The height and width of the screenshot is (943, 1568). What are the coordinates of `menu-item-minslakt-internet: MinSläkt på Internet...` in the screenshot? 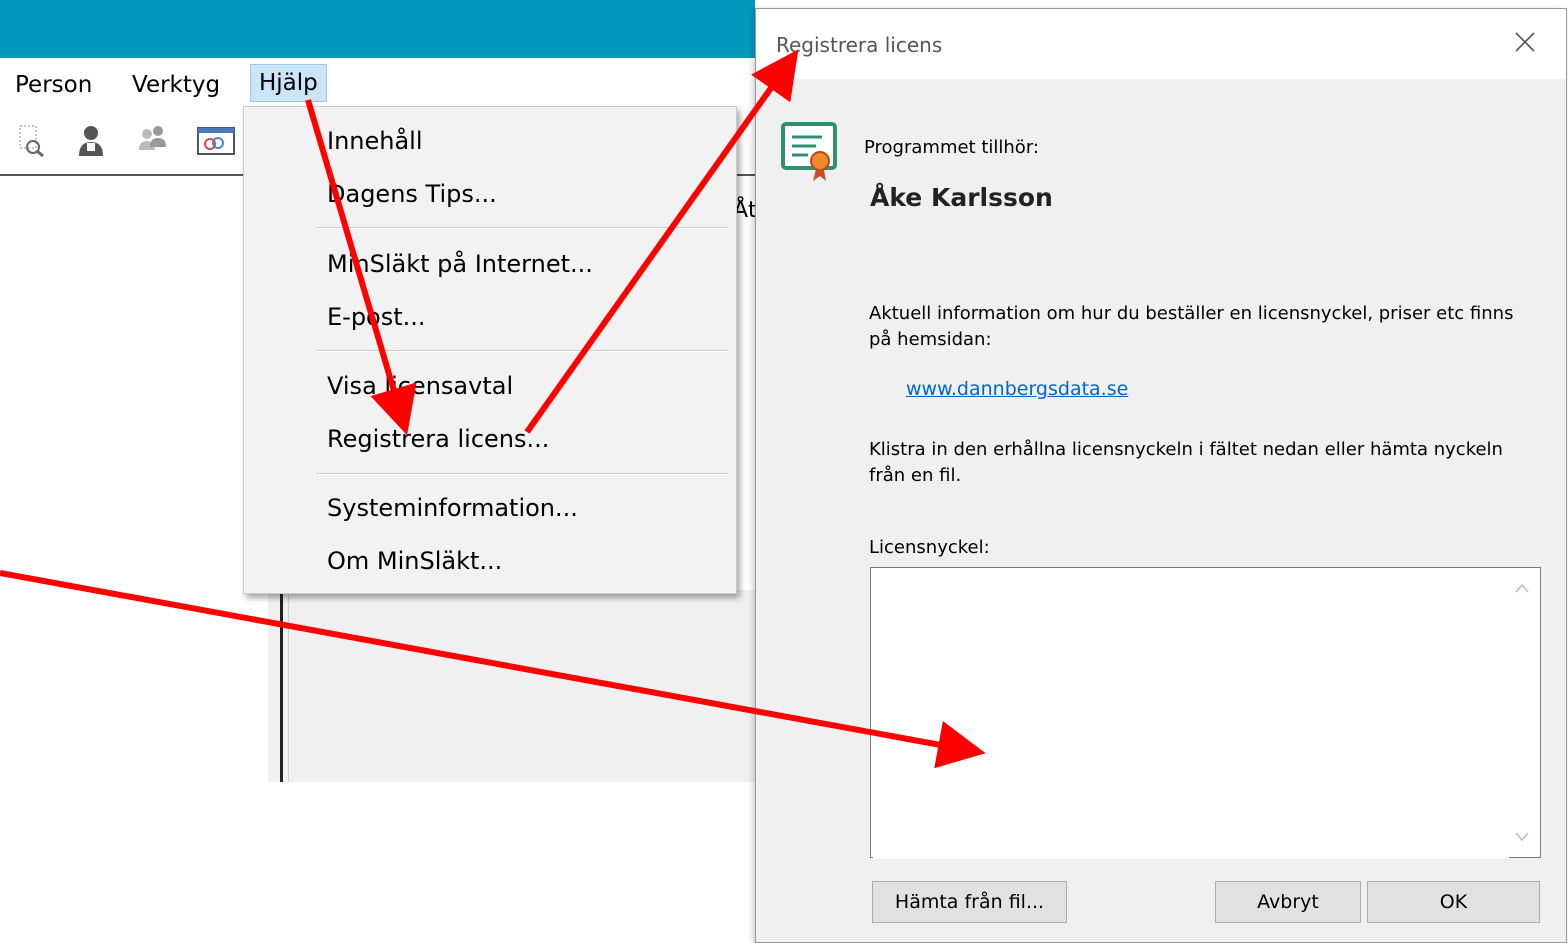 It's located at (460, 264).